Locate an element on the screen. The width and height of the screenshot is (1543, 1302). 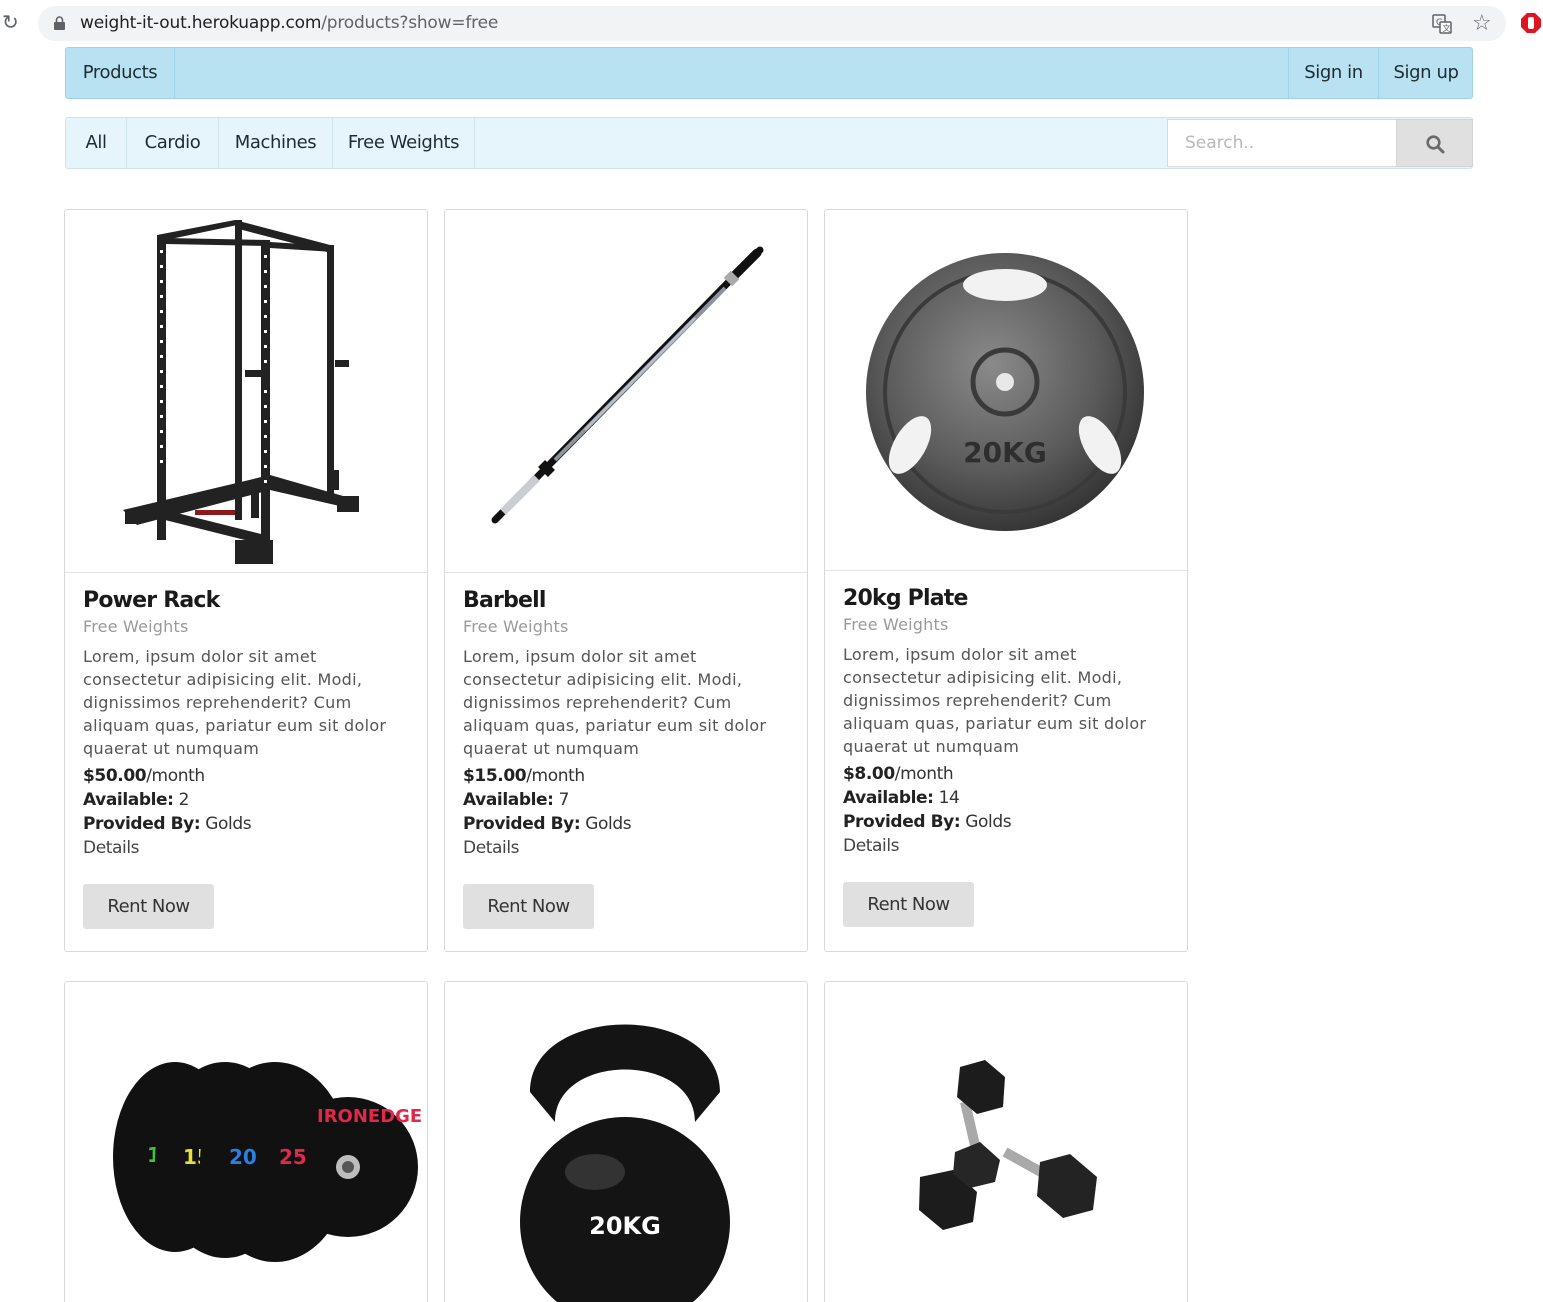
url-path: /products?show=free is located at coordinates (410, 23).